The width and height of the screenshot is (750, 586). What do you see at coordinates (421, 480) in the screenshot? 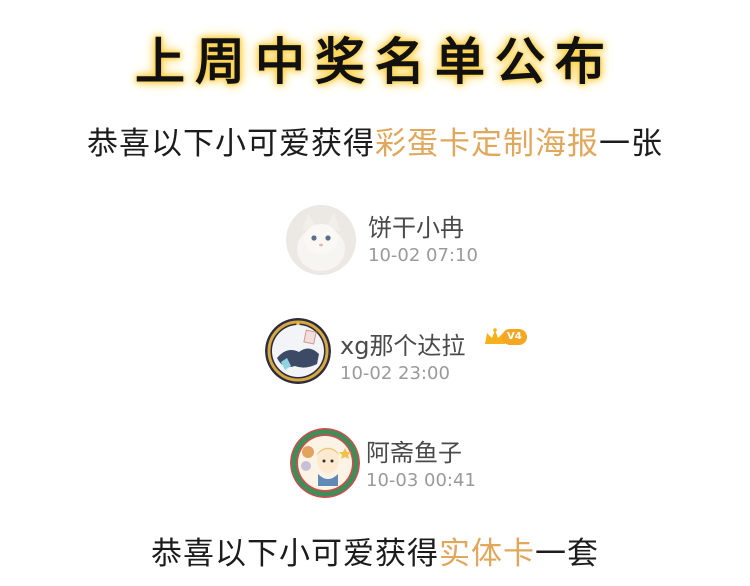
I see `winner-timestamp: 10-03 00:41` at bounding box center [421, 480].